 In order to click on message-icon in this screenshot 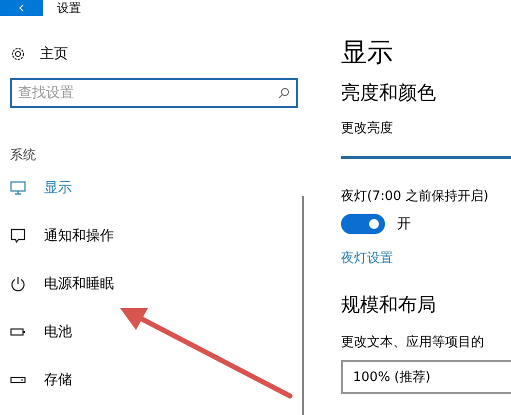, I will do `click(18, 236)`.